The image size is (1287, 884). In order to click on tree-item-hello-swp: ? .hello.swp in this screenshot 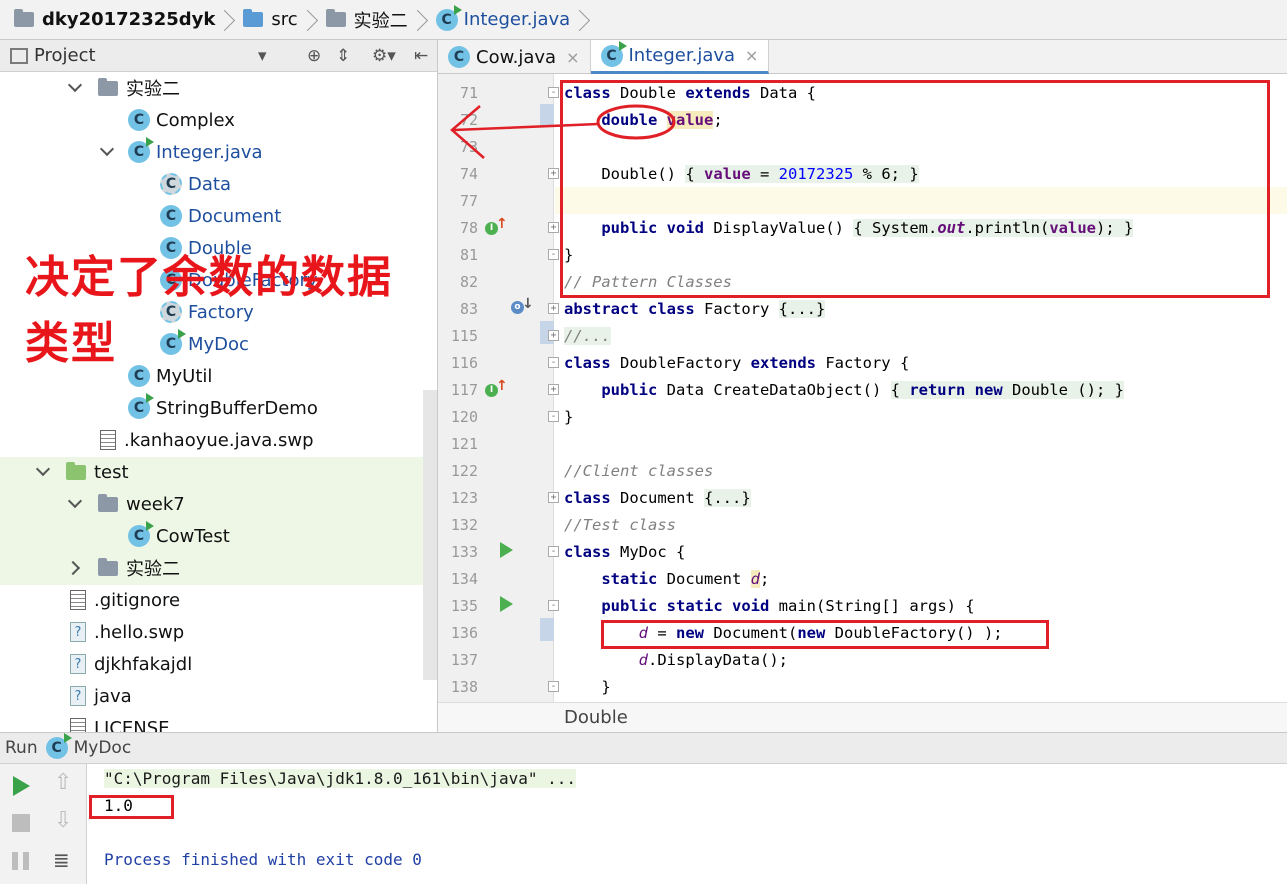, I will do `click(127, 632)`.